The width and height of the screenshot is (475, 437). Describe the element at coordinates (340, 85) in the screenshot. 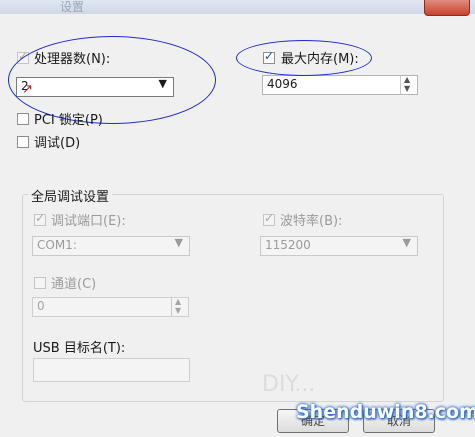

I see `max-memory-spinner: 4096 ▲ ▼` at that location.